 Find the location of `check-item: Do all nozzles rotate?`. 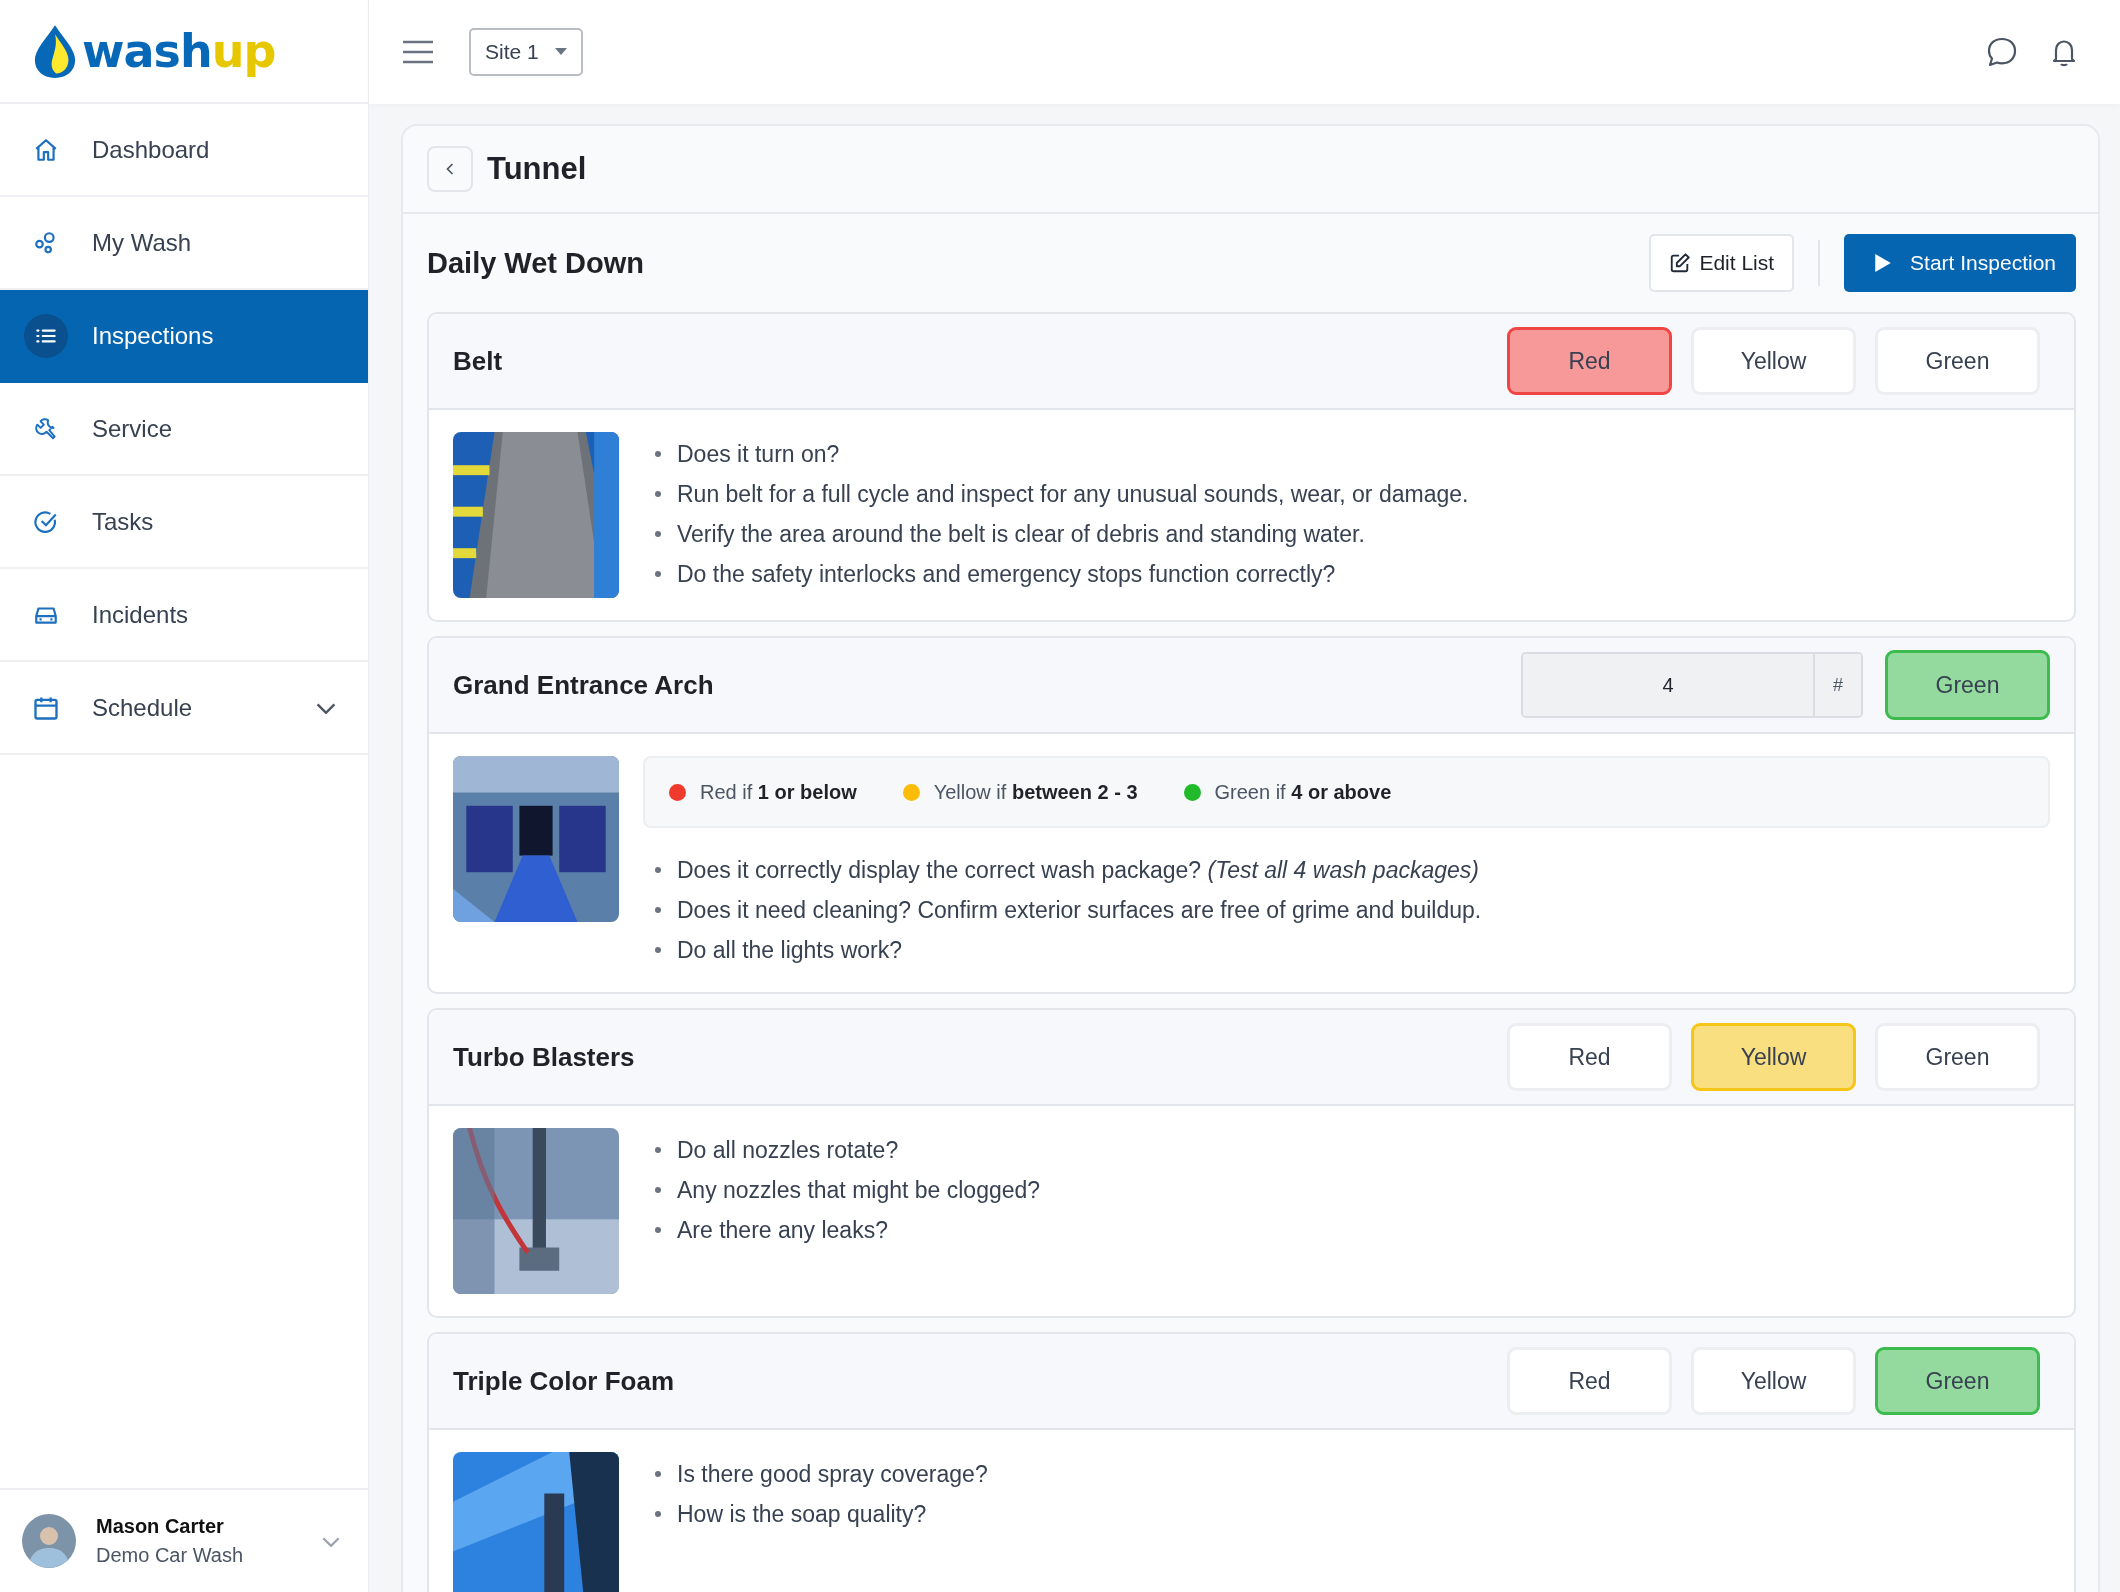

check-item: Do all nozzles rotate? is located at coordinates (788, 1150).